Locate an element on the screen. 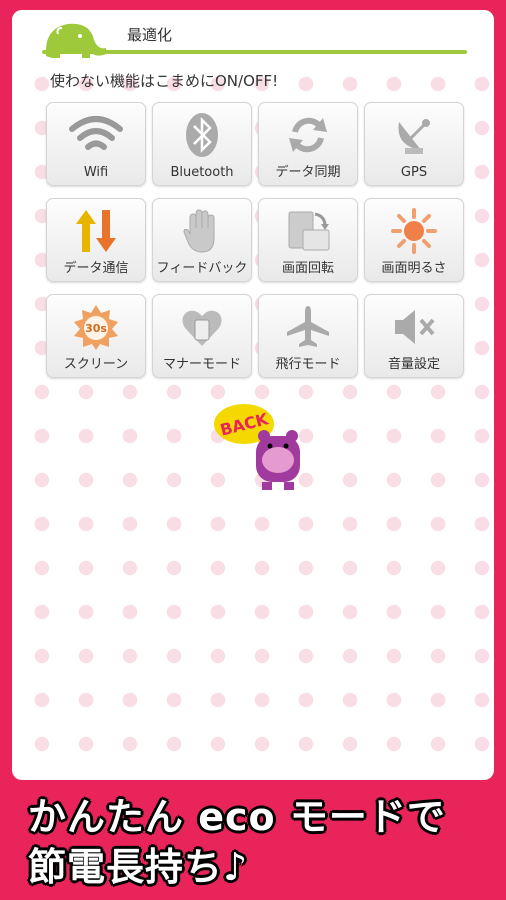  tile-label: 画面回転 is located at coordinates (307, 268).